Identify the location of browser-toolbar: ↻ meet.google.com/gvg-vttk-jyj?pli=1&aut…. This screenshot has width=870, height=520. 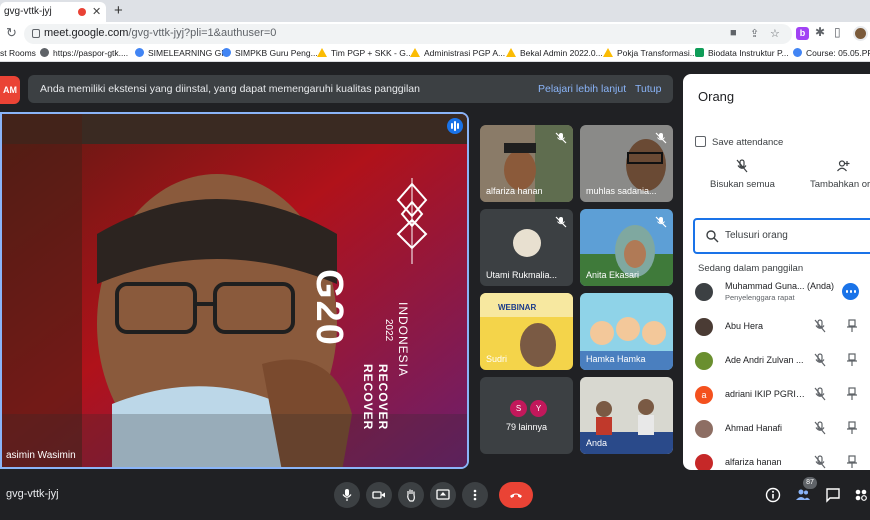
(435, 34).